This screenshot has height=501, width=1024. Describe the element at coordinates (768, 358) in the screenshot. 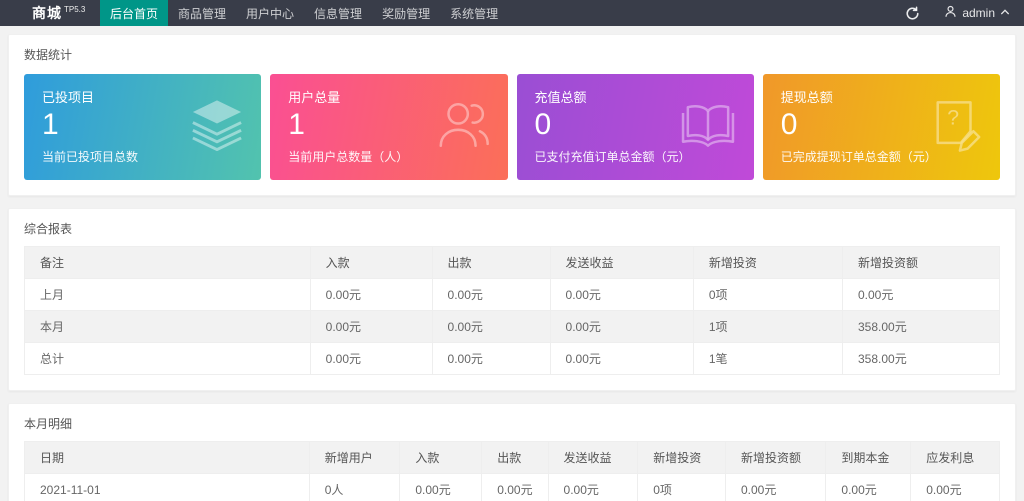

I see `table-cell: 1笔` at that location.